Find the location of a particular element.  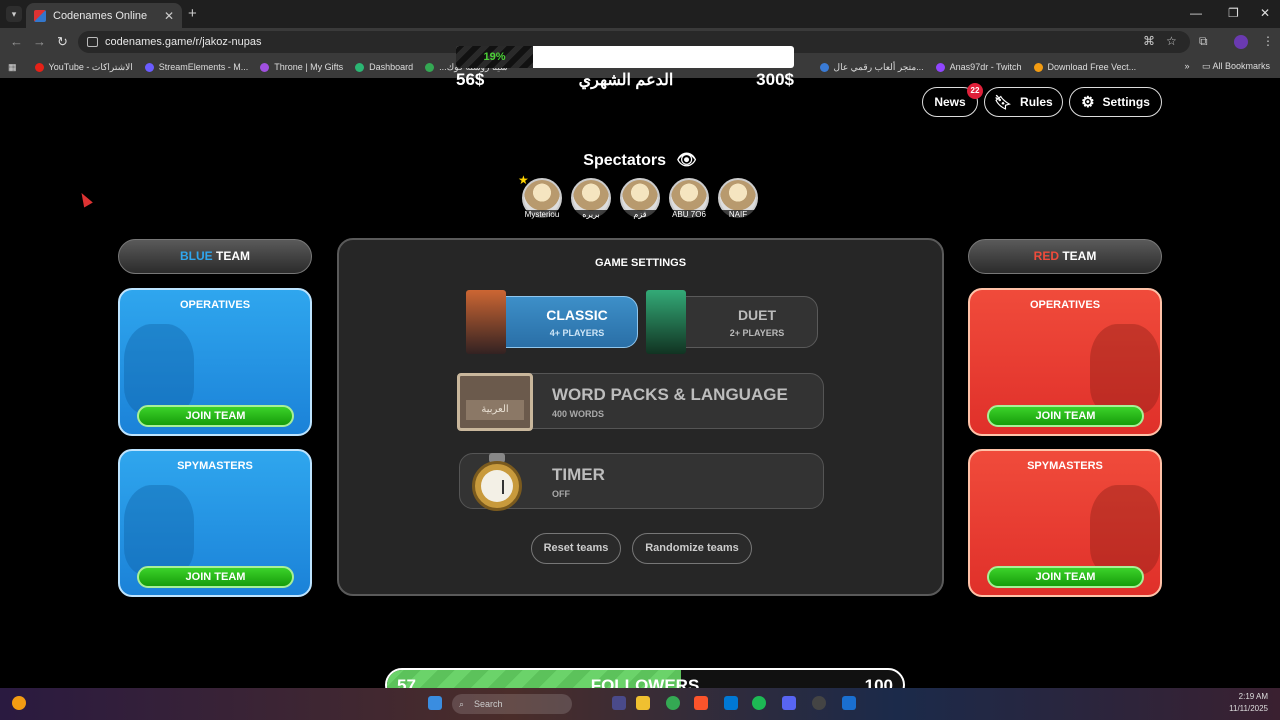

spectator-avatar: قزم is located at coordinates (640, 200).